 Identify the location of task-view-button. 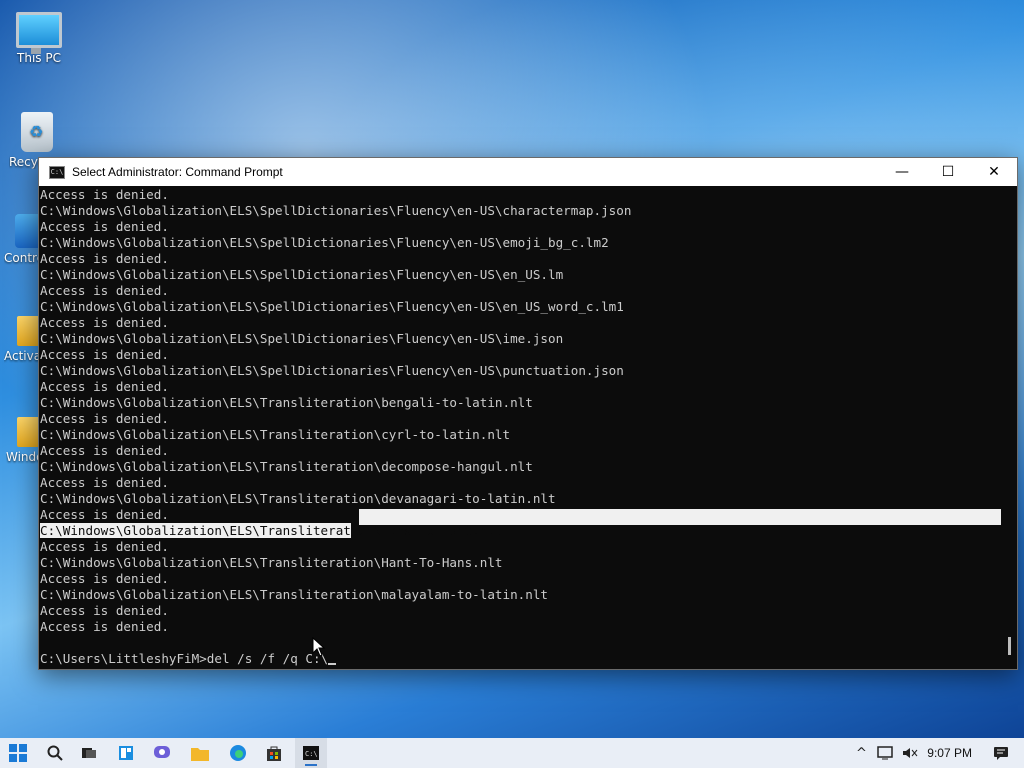
(89, 753).